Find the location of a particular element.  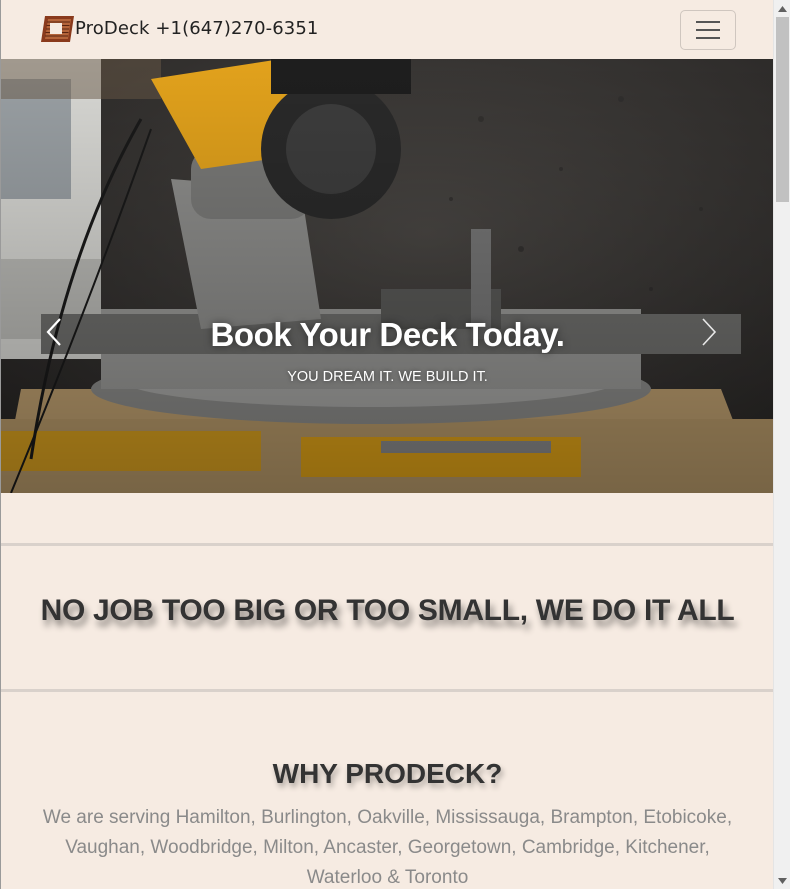

scroll-up-button is located at coordinates (782, 8).